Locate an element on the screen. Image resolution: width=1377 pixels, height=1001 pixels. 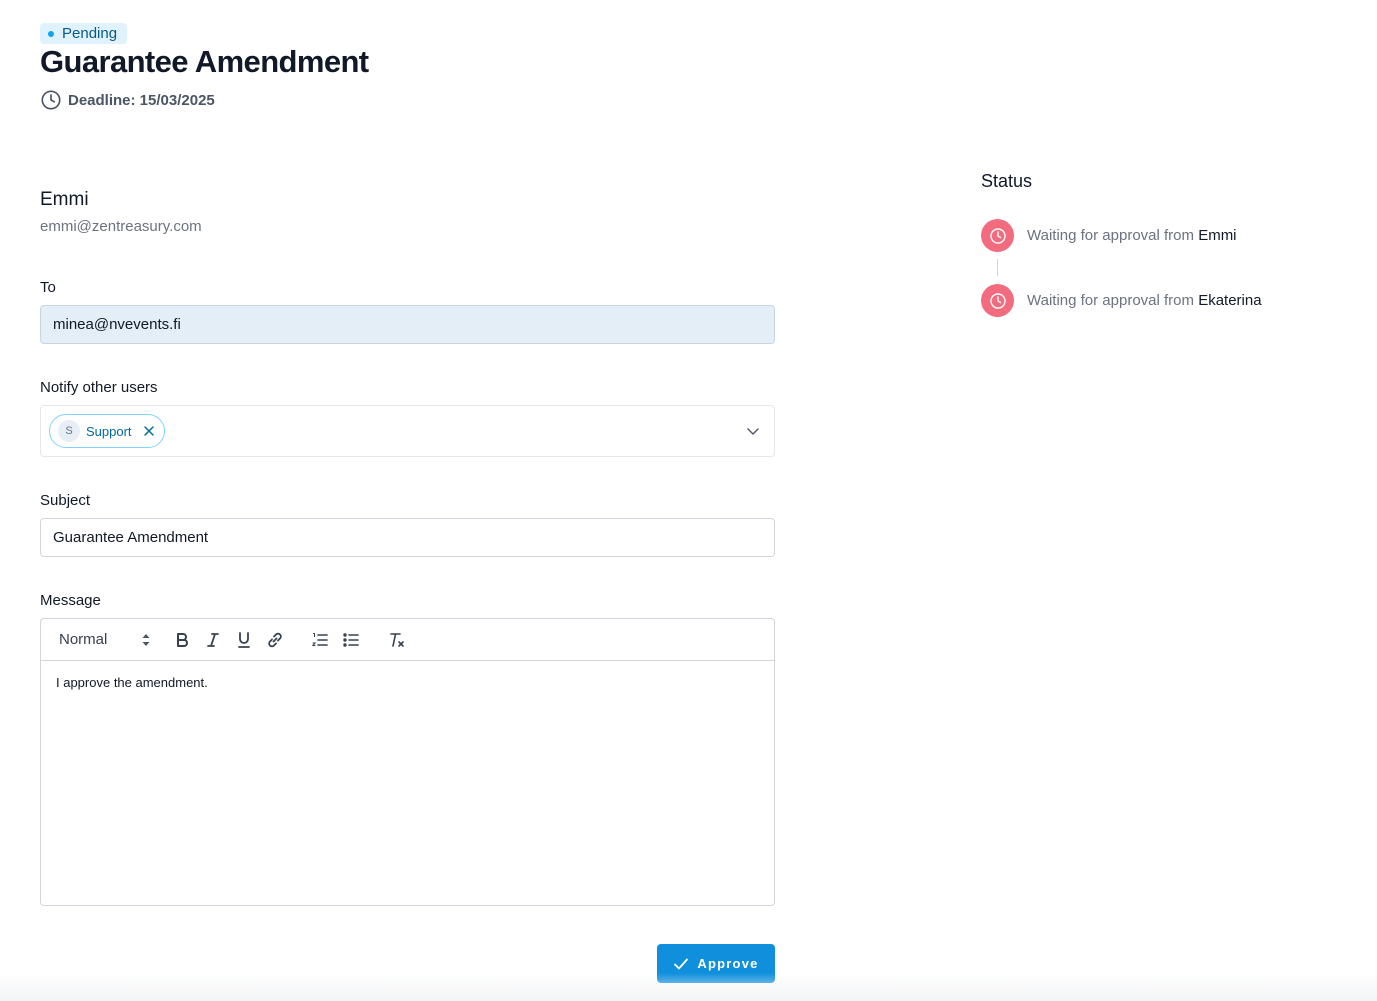
subject-input: Guarantee Amendment is located at coordinates (407, 537).